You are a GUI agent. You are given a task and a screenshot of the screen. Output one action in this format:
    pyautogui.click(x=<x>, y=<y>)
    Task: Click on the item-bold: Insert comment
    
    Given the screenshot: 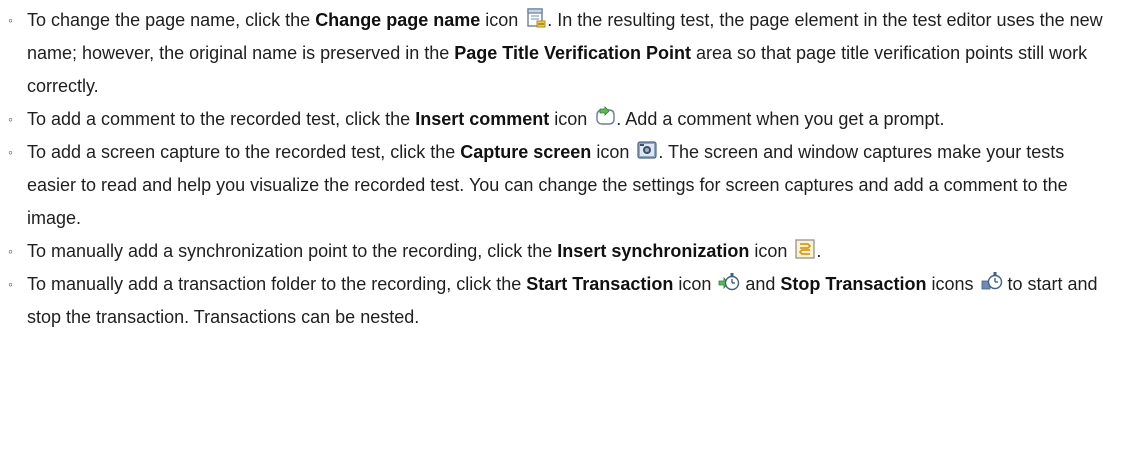 What is the action you would take?
    pyautogui.click(x=482, y=119)
    